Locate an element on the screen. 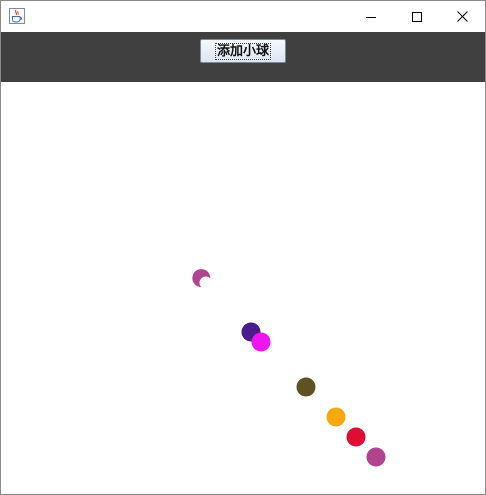 This screenshot has width=486, height=495. minimize-button is located at coordinates (371, 16).